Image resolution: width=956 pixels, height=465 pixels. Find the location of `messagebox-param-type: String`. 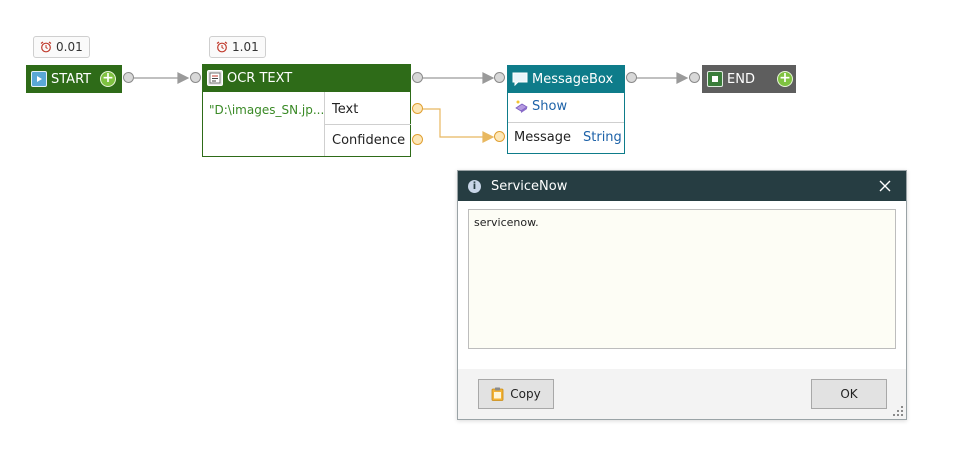

messagebox-param-type: String is located at coordinates (602, 137).